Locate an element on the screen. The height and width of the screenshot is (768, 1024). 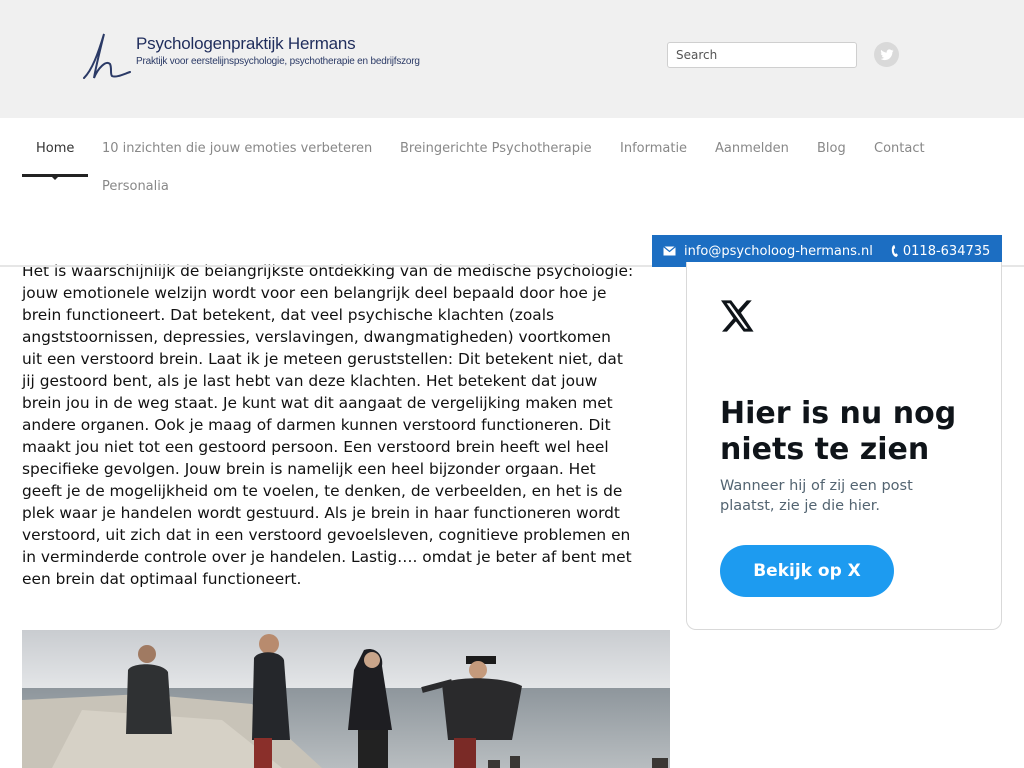
contact-email: info@psycholoog-hermans.nl is located at coordinates (768, 251).